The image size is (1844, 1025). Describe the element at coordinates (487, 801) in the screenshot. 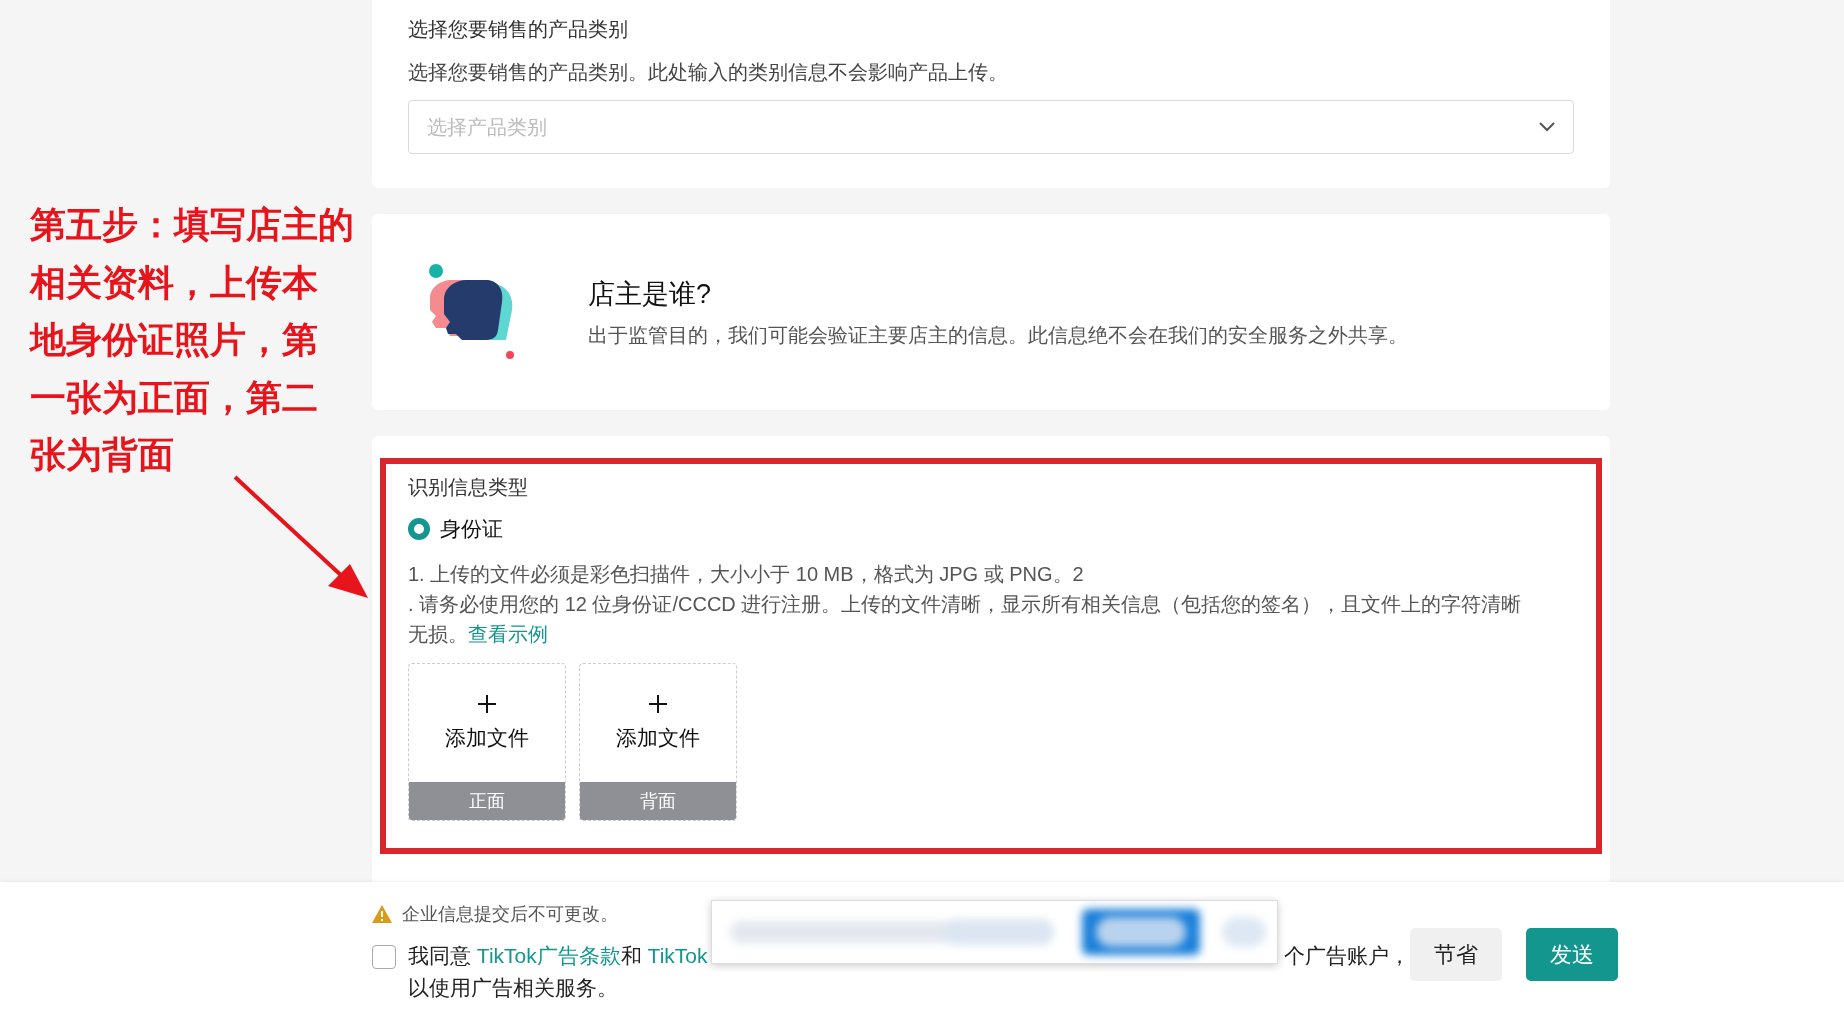

I see `side-label: 正面` at that location.